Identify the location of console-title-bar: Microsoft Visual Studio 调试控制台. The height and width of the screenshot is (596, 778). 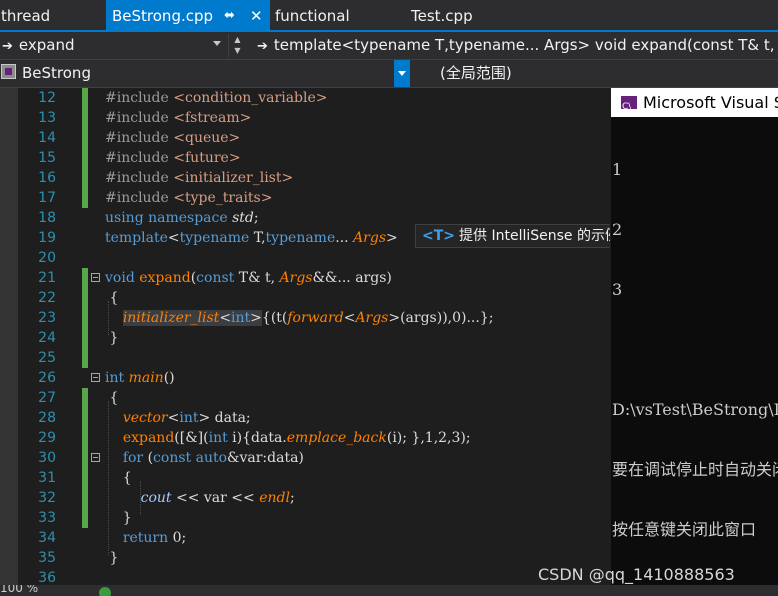
(694, 102).